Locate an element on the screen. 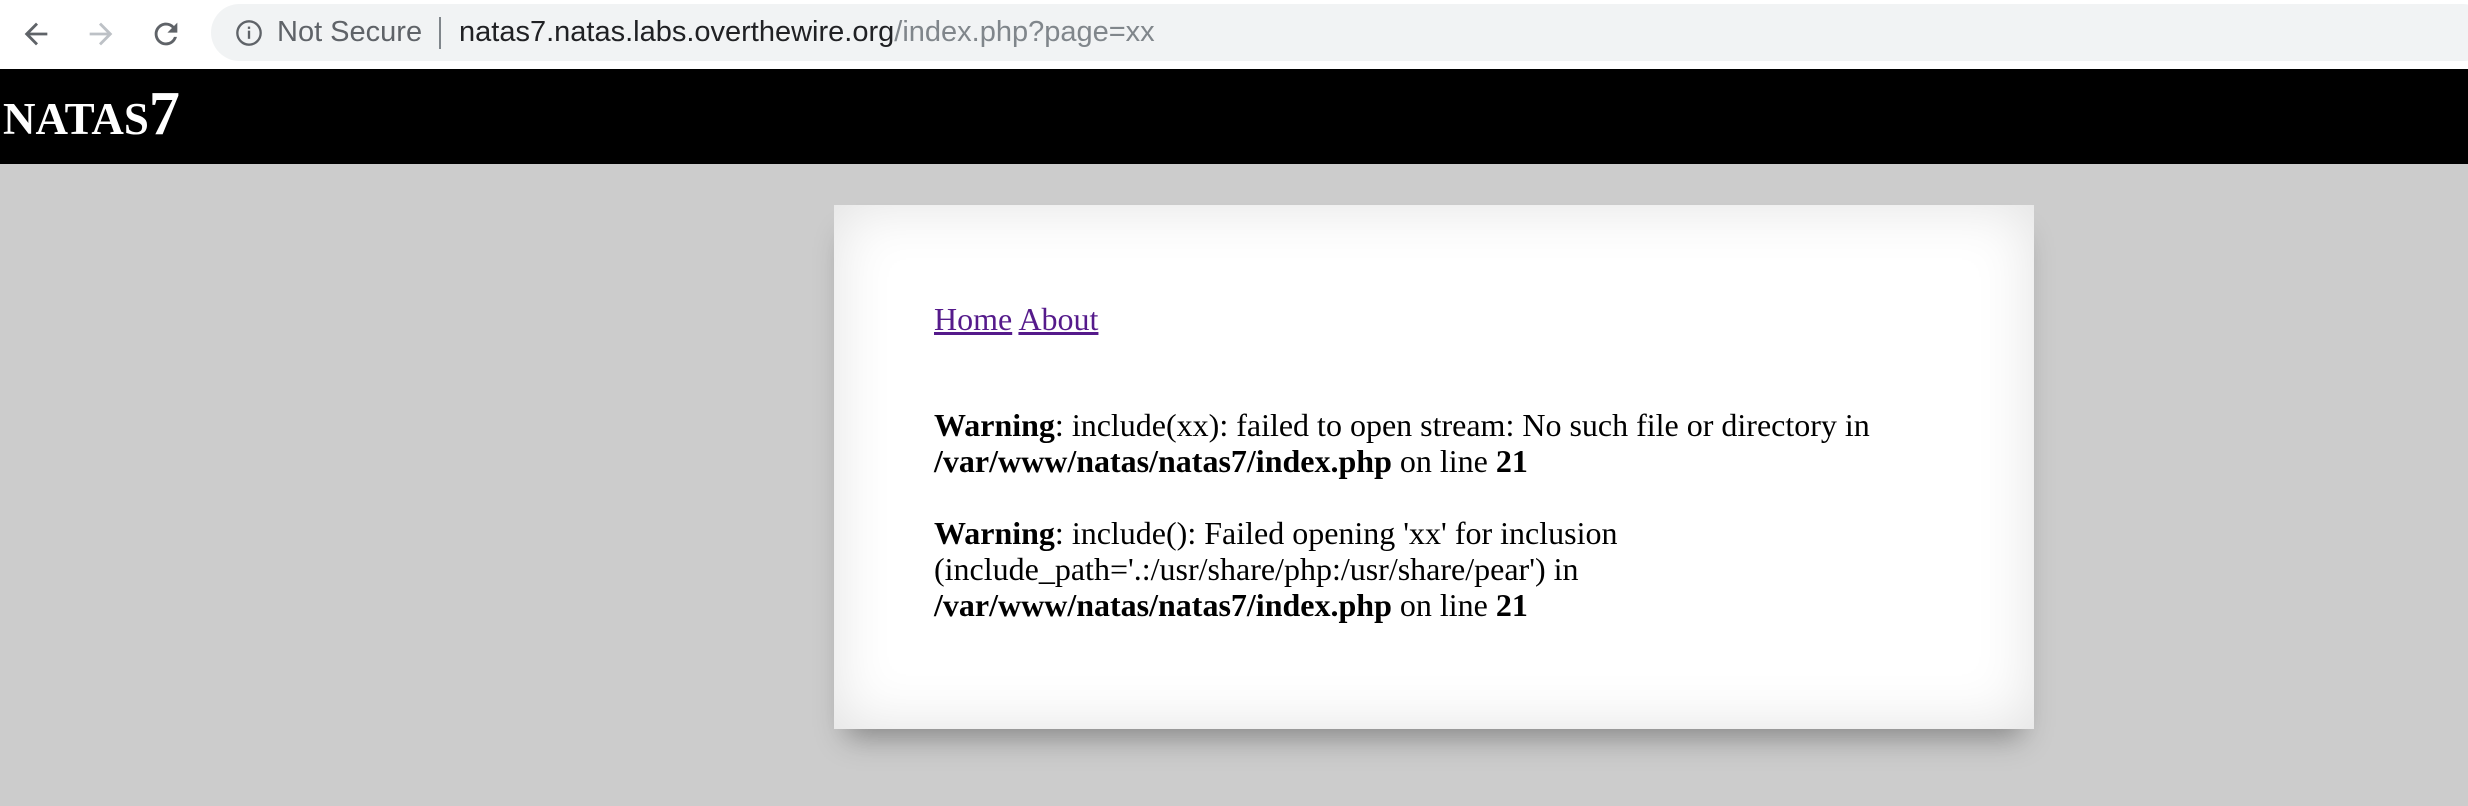  site-title-number: 7 is located at coordinates (164, 114).